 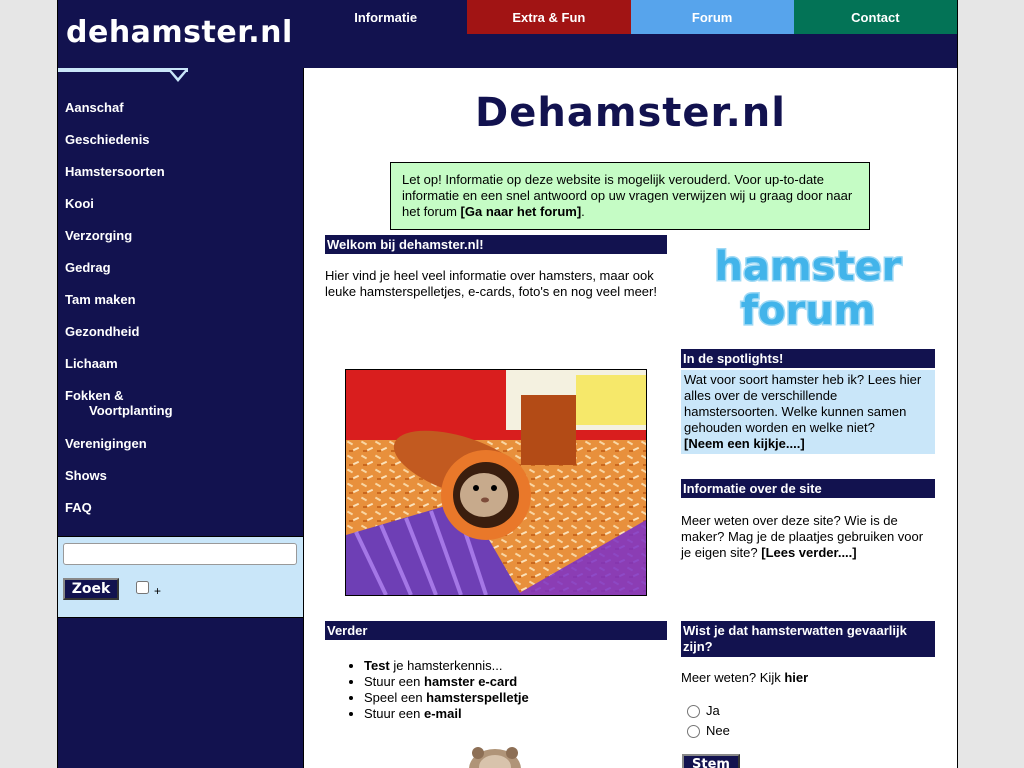 What do you see at coordinates (131, 410) in the screenshot?
I see `sidebar-item-sublabel: Voortplanting` at bounding box center [131, 410].